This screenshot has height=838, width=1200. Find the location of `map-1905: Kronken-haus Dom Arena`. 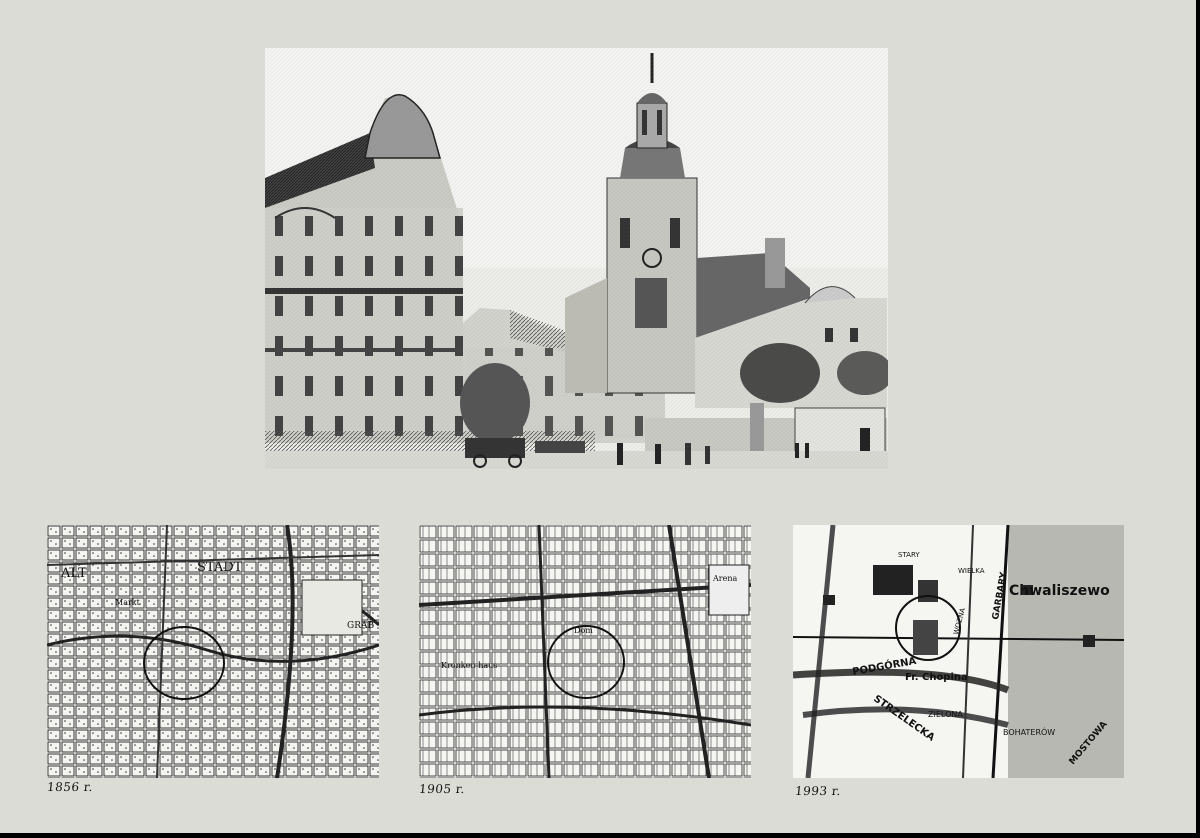

map-1905: Kronken-haus Dom Arena is located at coordinates (585, 651).